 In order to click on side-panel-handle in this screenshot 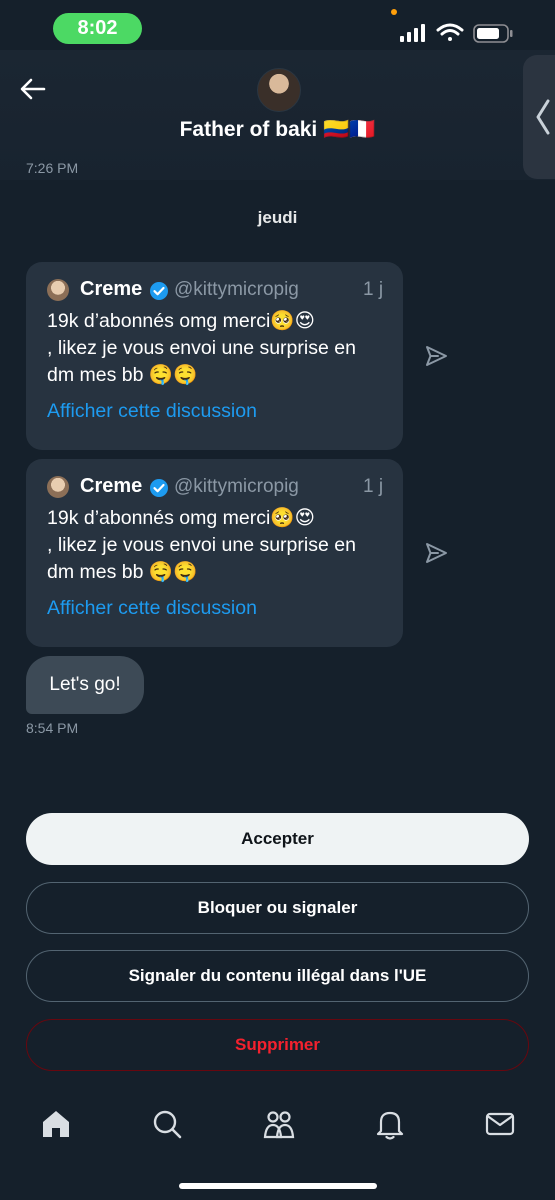, I will do `click(539, 117)`.